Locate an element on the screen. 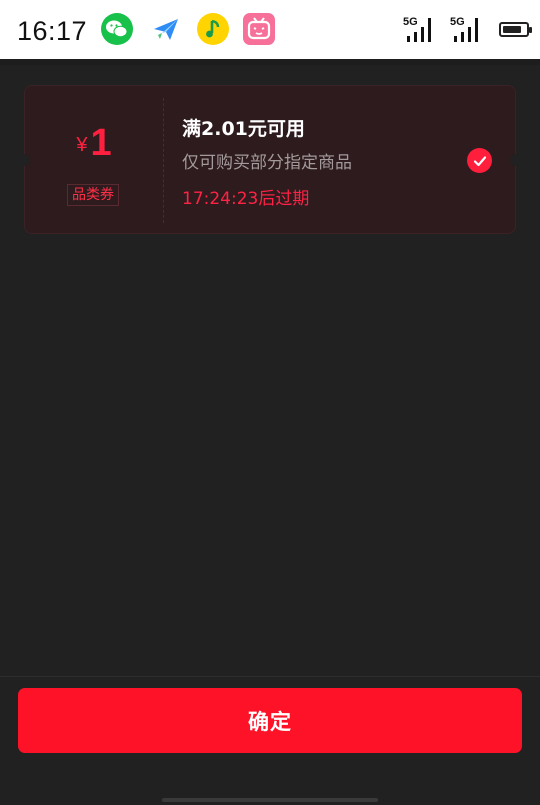 This screenshot has height=805, width=540. check-icon is located at coordinates (479, 160).